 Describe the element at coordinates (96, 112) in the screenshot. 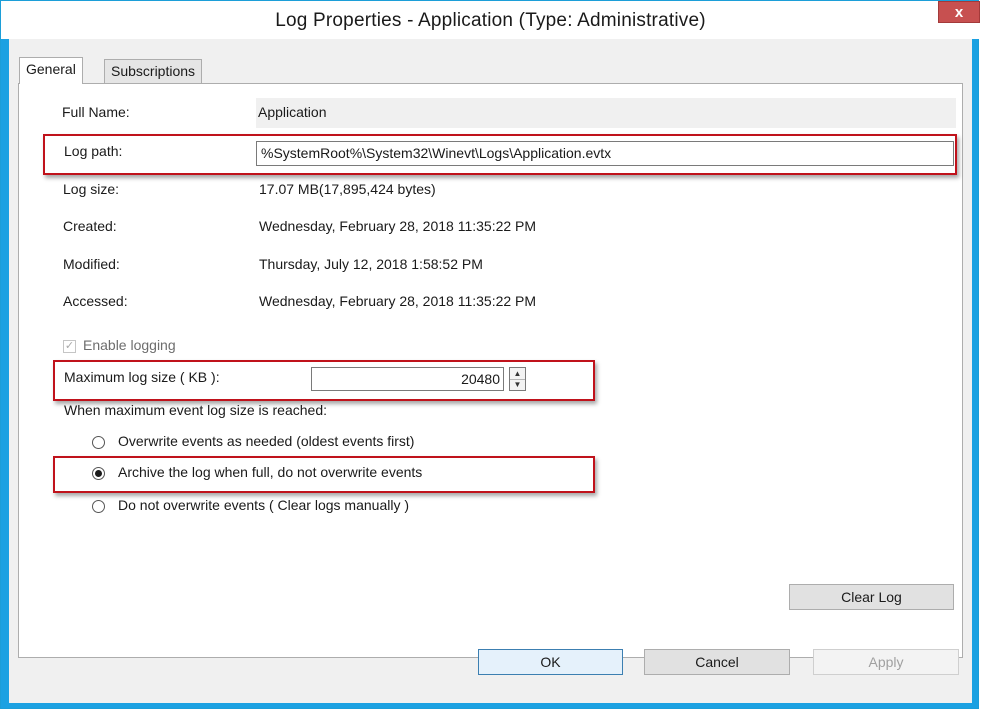

I see `full-name-label: Full Name:` at that location.